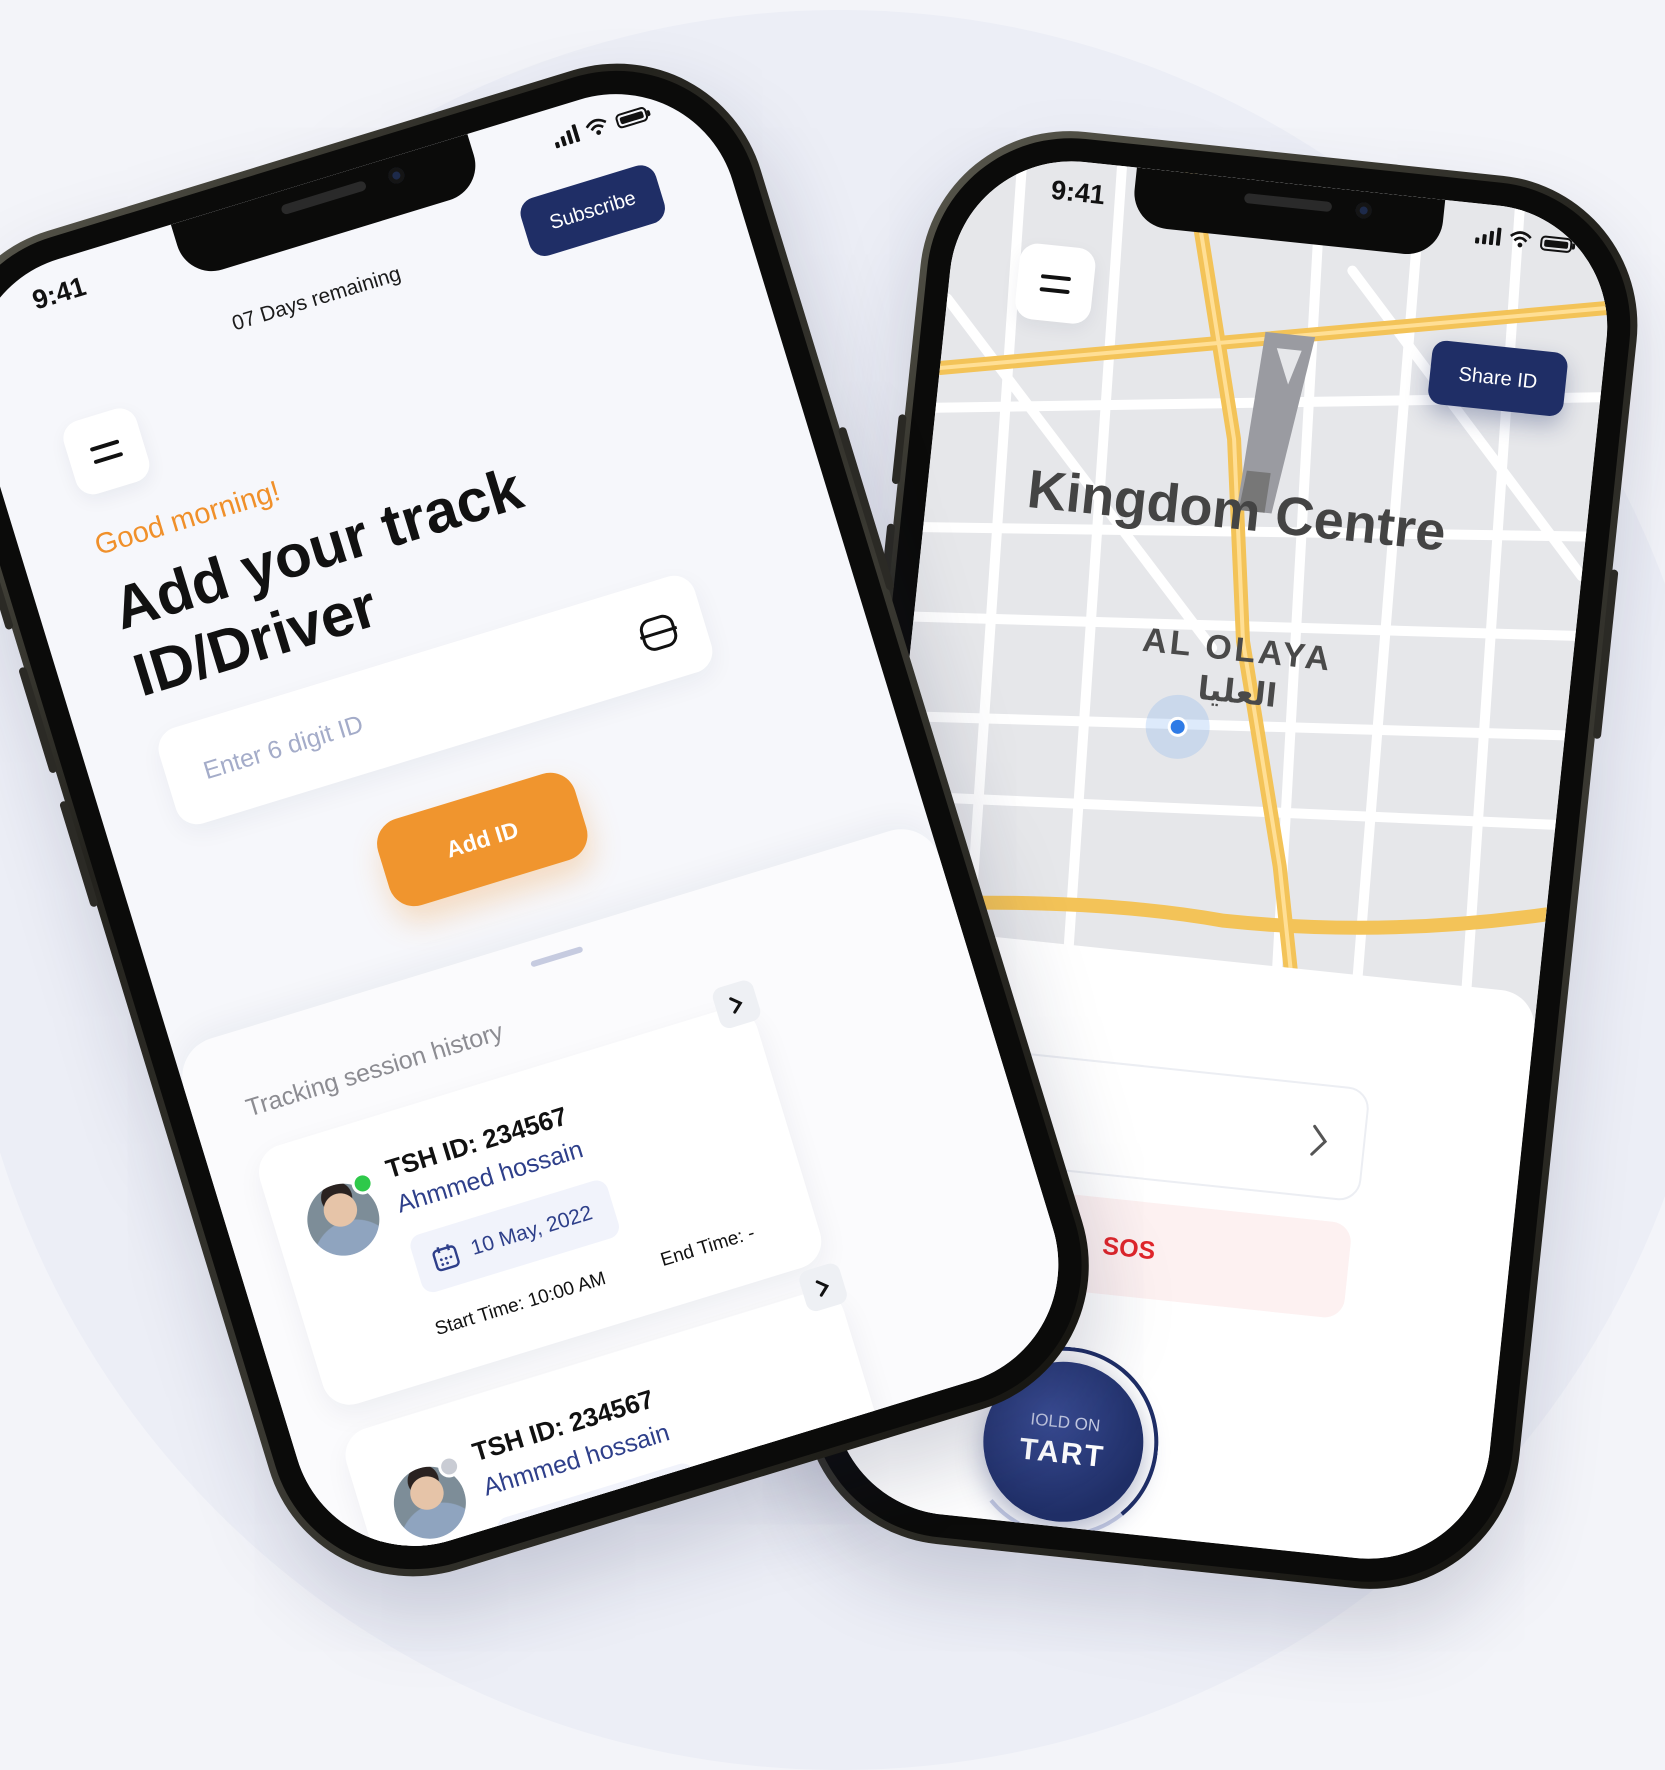 This screenshot has height=1770, width=1665. I want to click on days-remaining-text: 07 Days remaining, so click(316, 299).